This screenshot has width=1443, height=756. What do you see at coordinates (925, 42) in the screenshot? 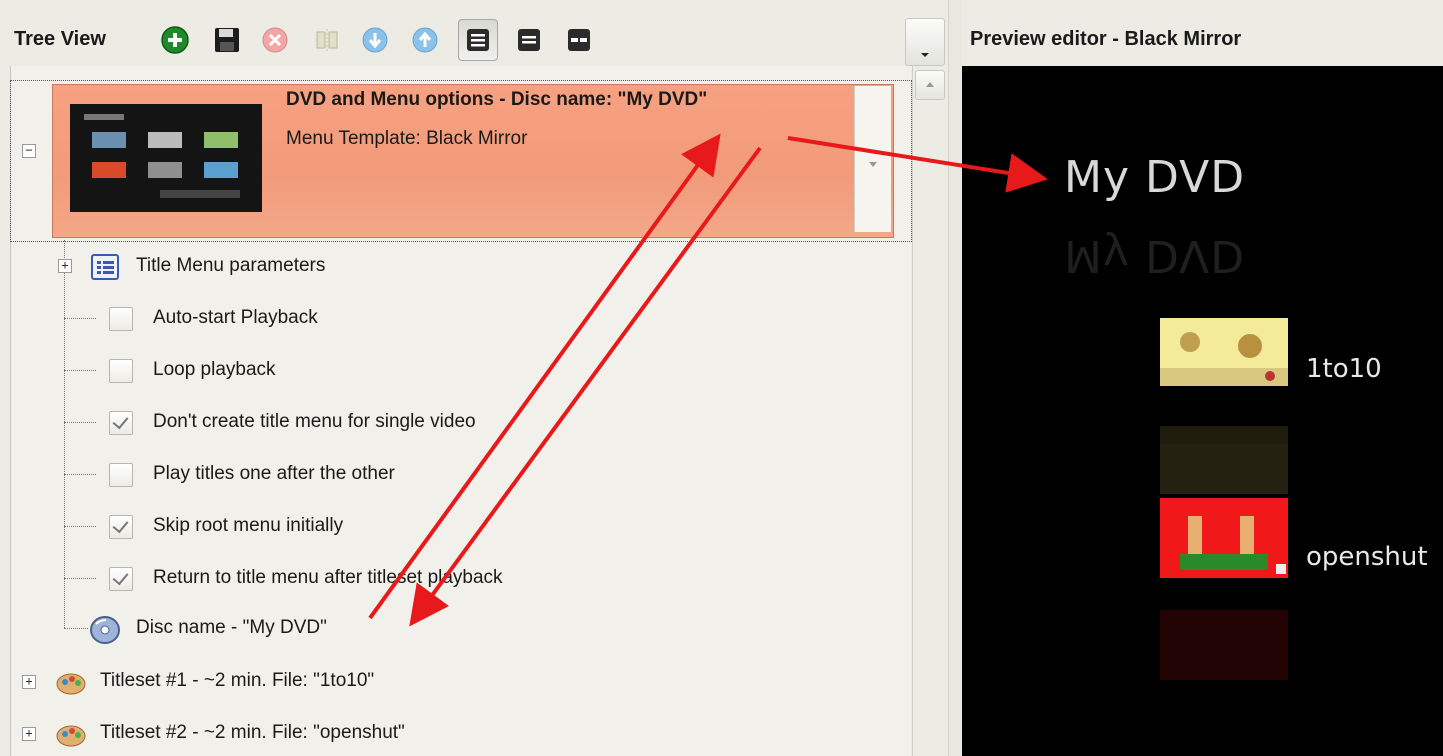
I see `panel-options-button` at bounding box center [925, 42].